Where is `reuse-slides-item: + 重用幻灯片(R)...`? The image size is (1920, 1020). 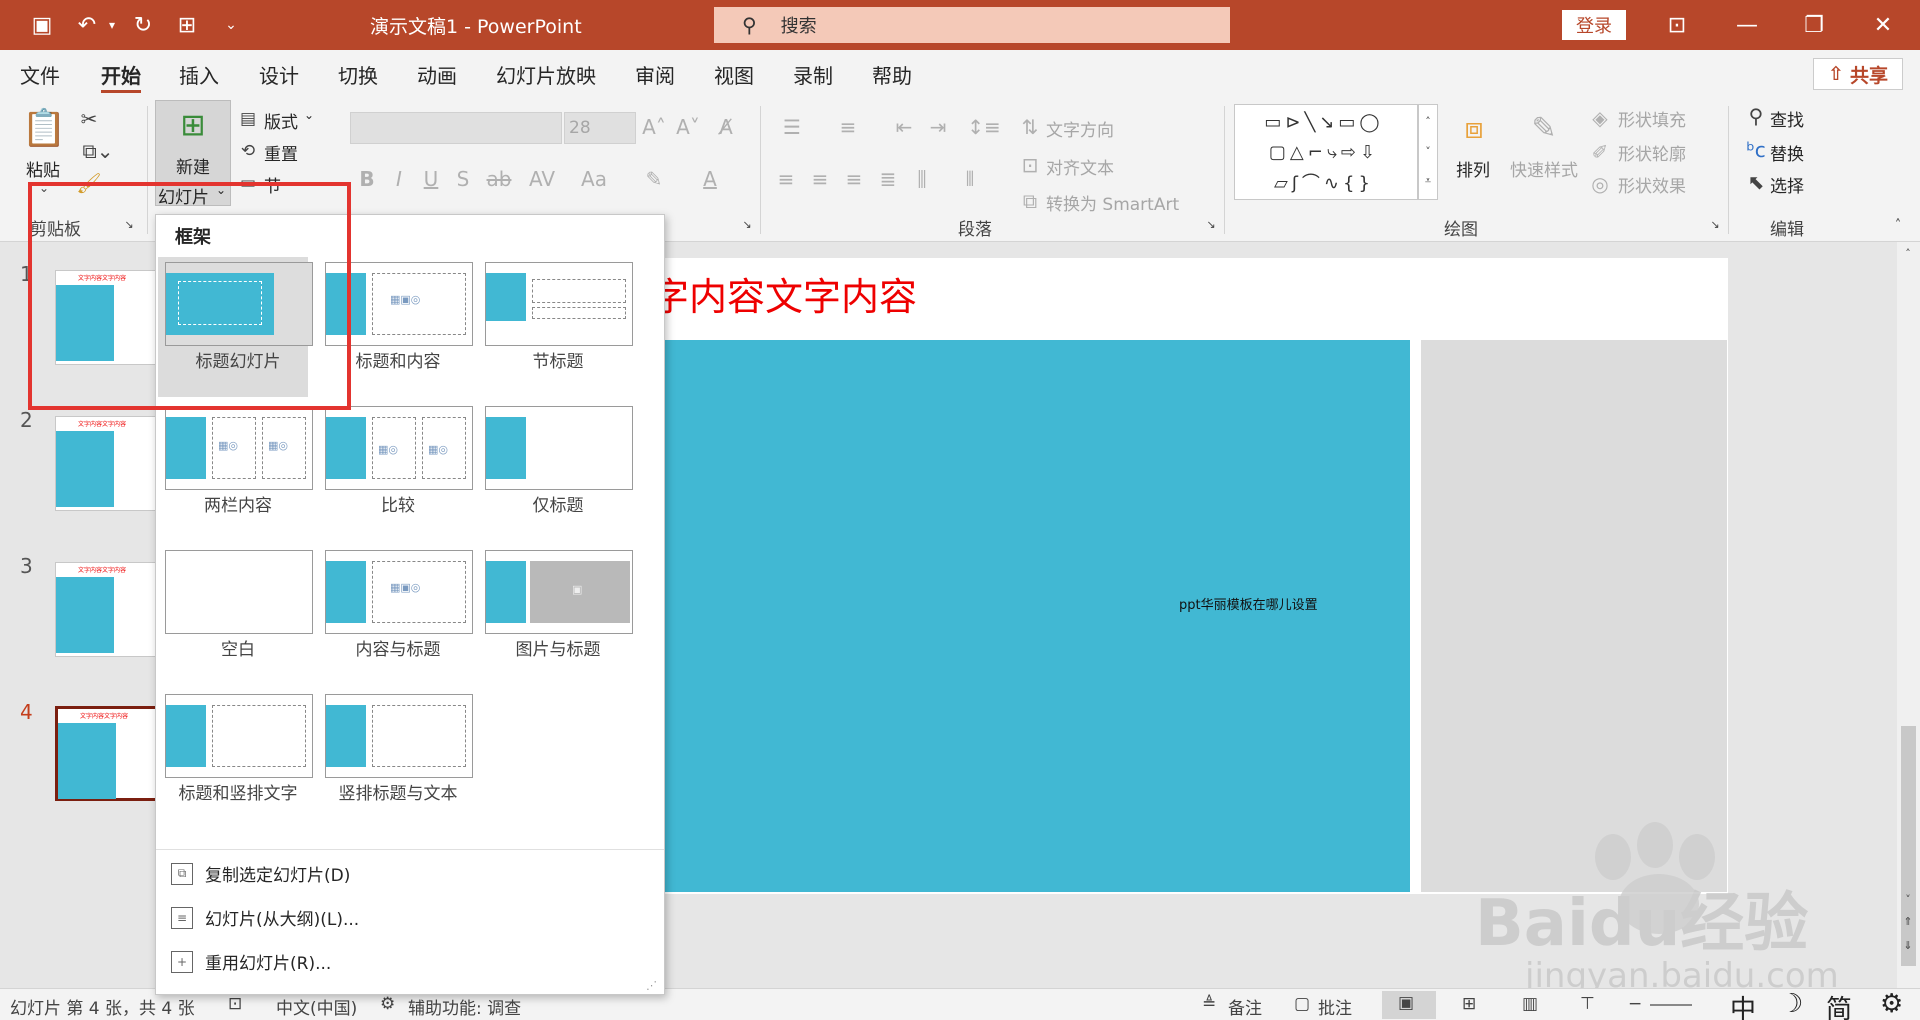 reuse-slides-item: + 重用幻灯片(R)... is located at coordinates (251, 961).